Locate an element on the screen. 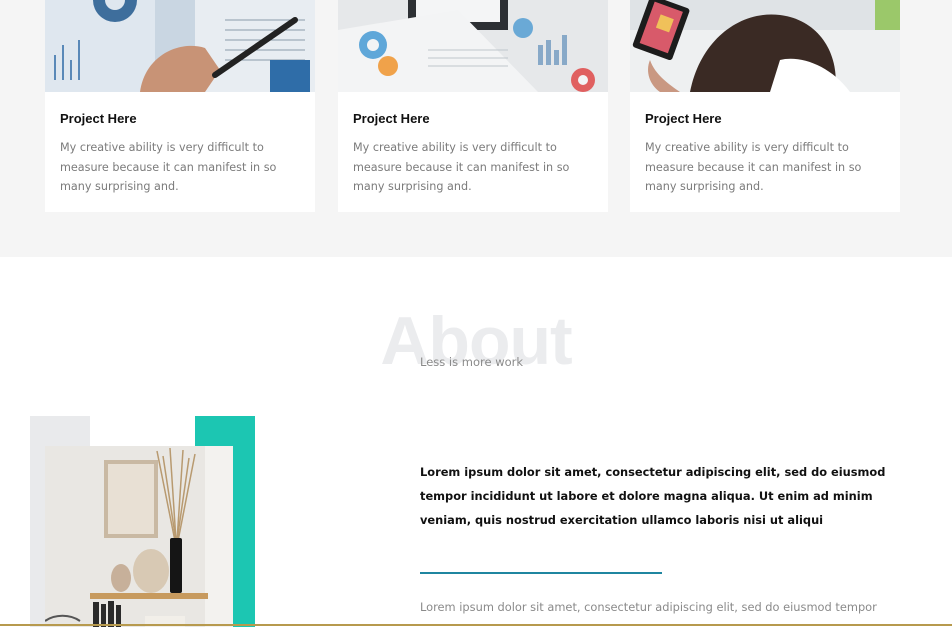 The image size is (952, 627). section-divider is located at coordinates (541, 573).